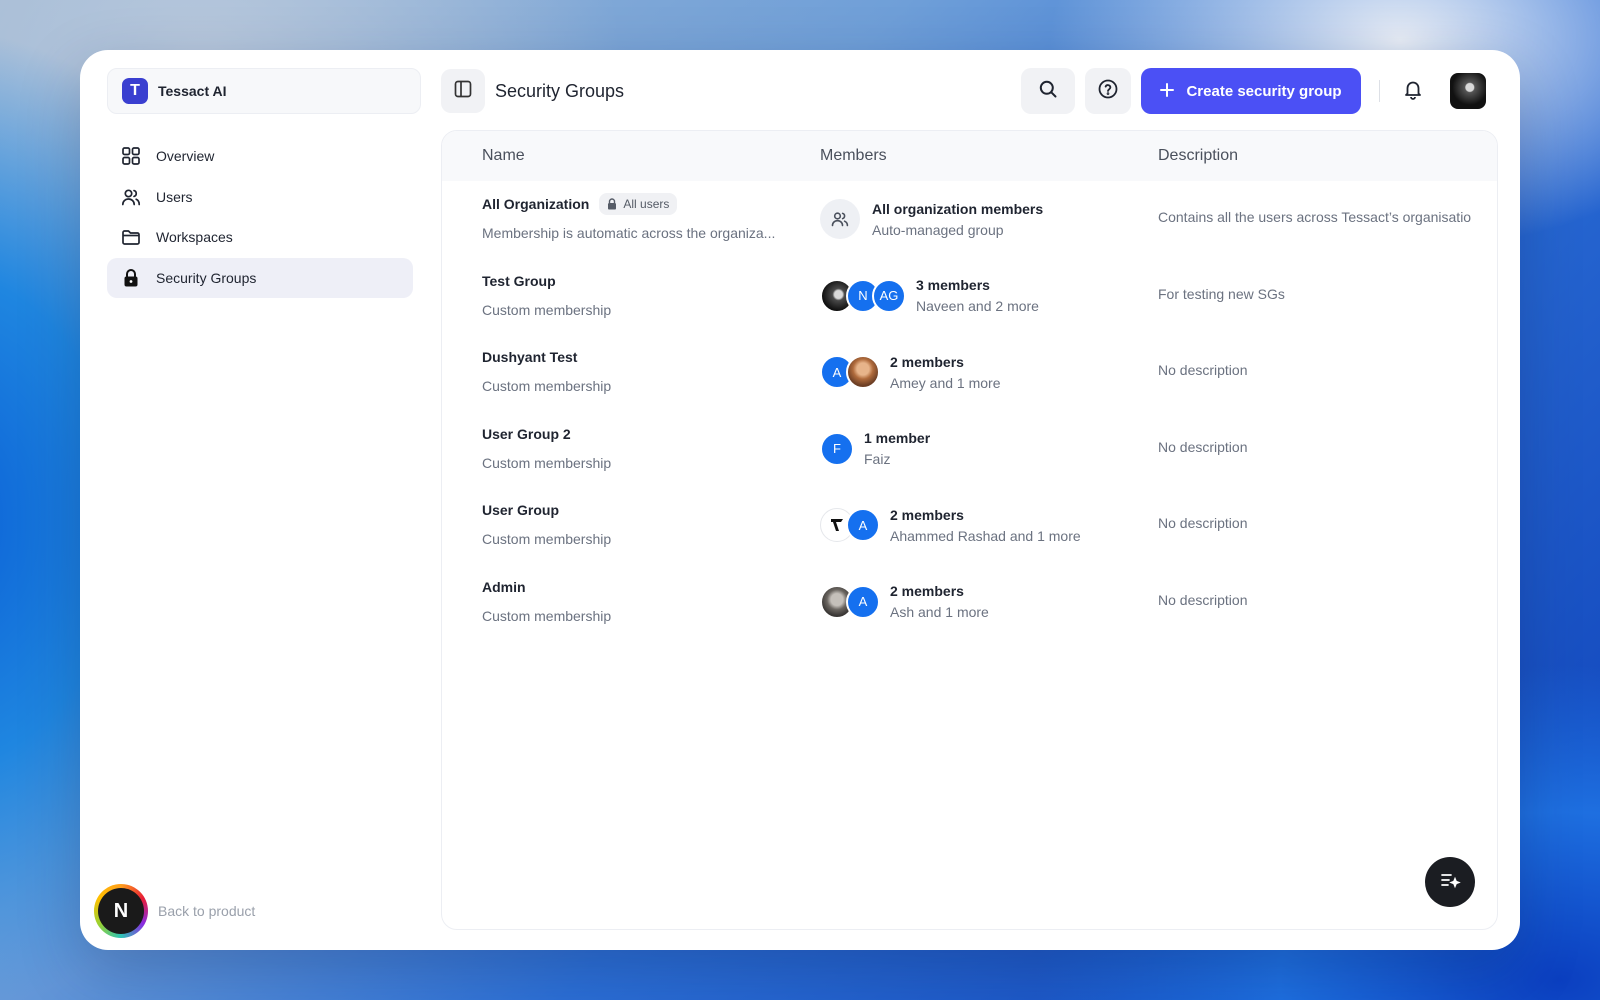  I want to click on all-users-badge: All users, so click(638, 204).